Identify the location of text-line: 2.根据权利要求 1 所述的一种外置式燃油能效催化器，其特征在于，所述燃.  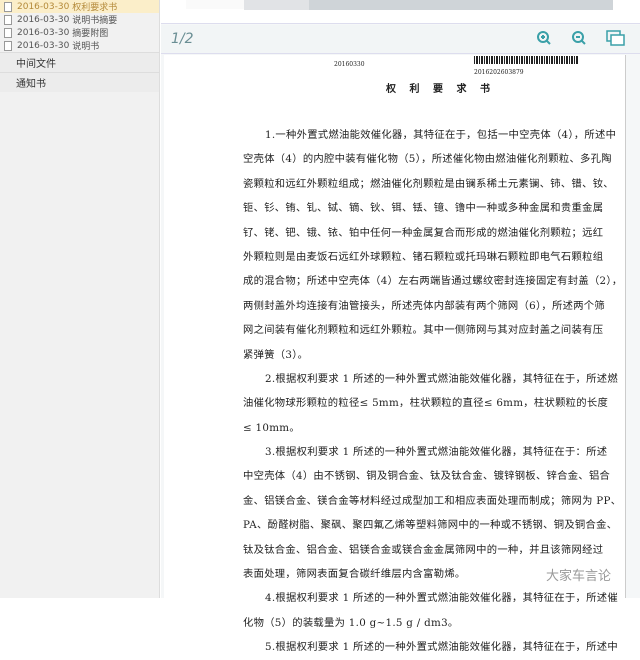
(441, 378).